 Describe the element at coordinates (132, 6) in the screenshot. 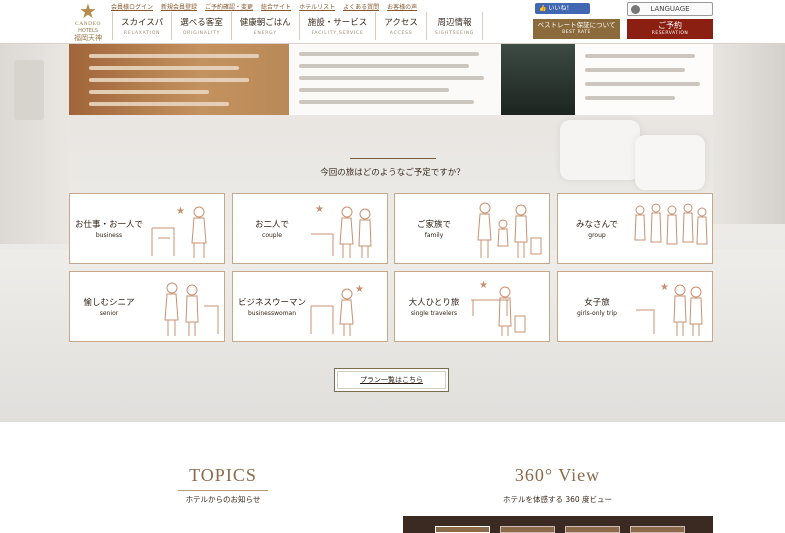

I see `link-member-login: 会員様ログイン` at that location.